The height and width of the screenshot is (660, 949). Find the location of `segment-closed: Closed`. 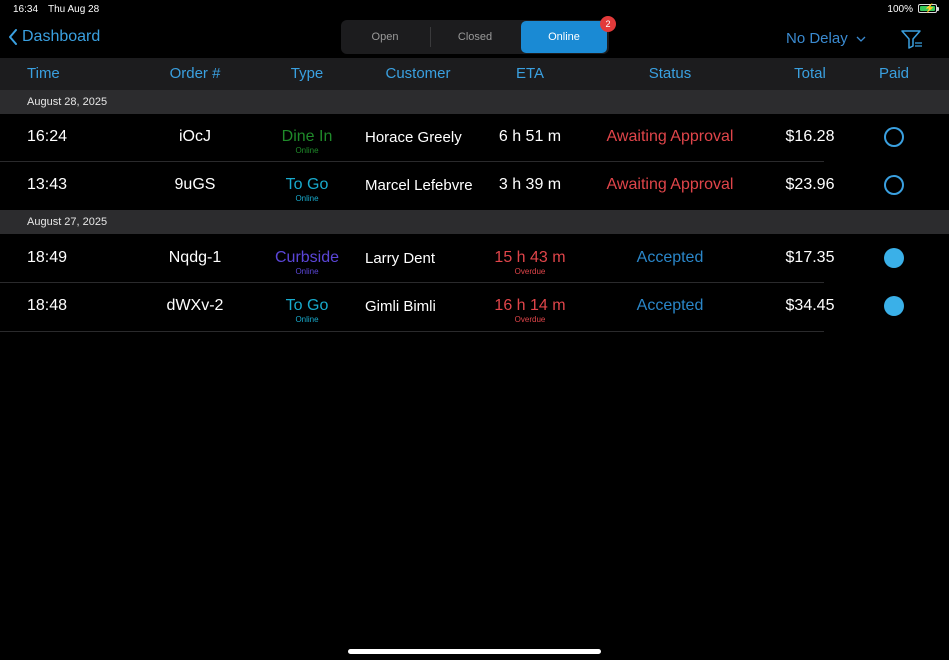

segment-closed: Closed is located at coordinates (475, 37).